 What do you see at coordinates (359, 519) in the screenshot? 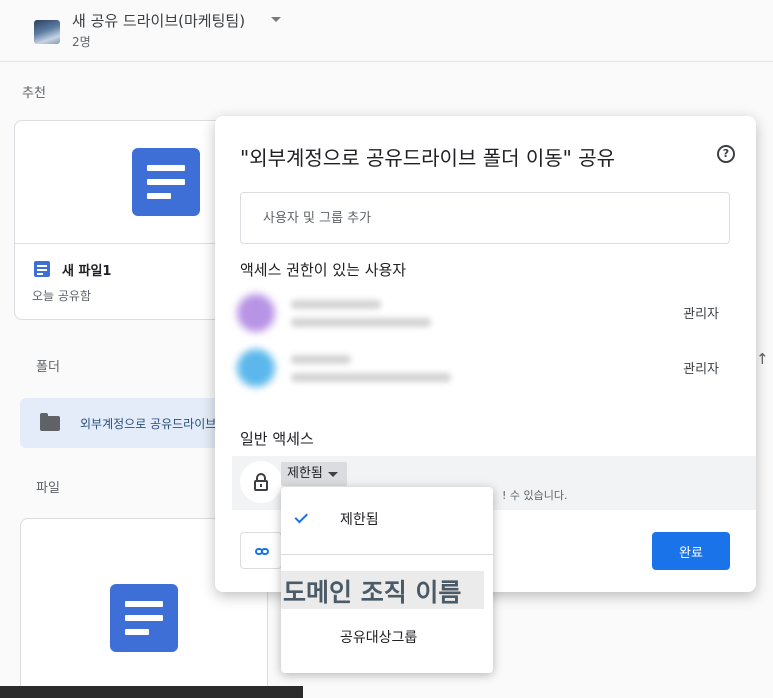
I see `menu-item-restricted: 제한됨` at bounding box center [359, 519].